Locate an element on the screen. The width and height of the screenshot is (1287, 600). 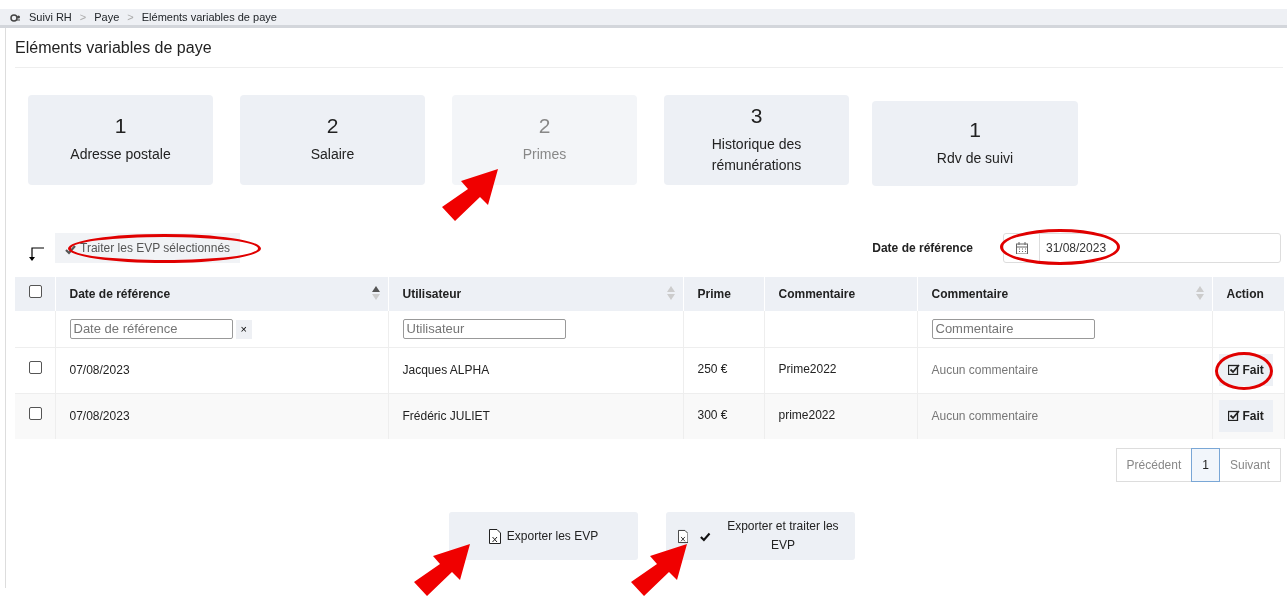
table-cell: Frédéric JULIET is located at coordinates (446, 416).